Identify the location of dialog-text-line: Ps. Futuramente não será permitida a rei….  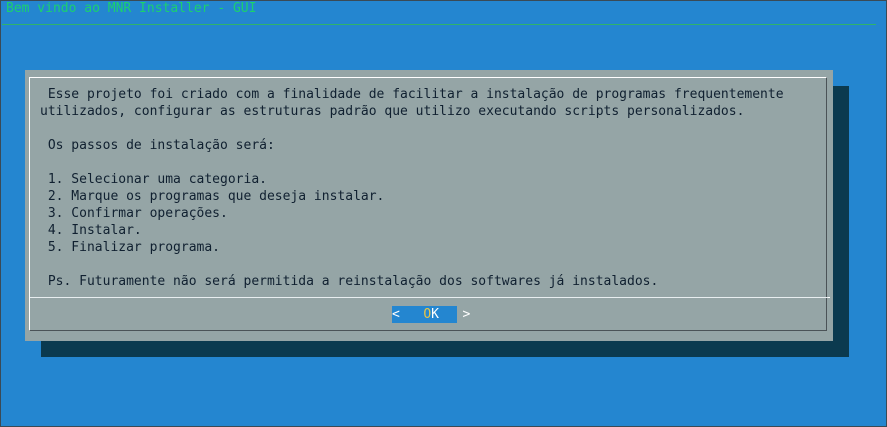
(349, 281).